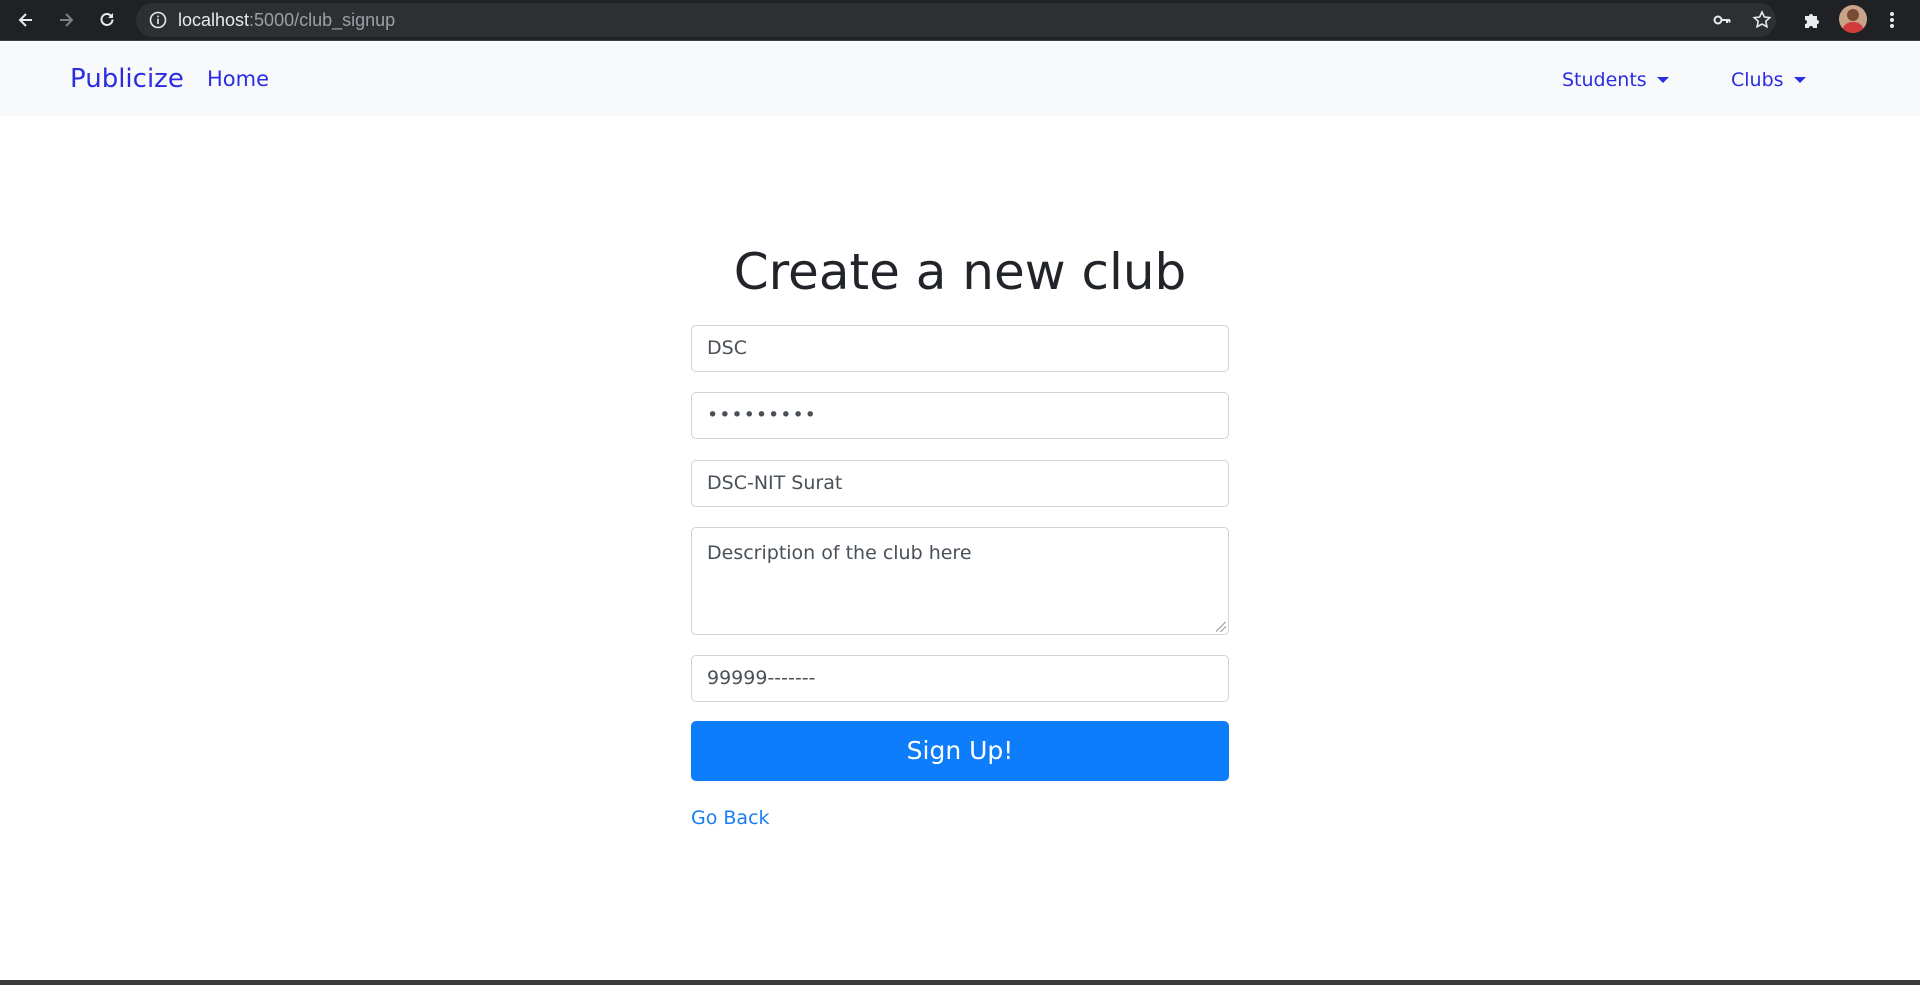 The width and height of the screenshot is (1920, 985). I want to click on profile-avatar, so click(1853, 19).